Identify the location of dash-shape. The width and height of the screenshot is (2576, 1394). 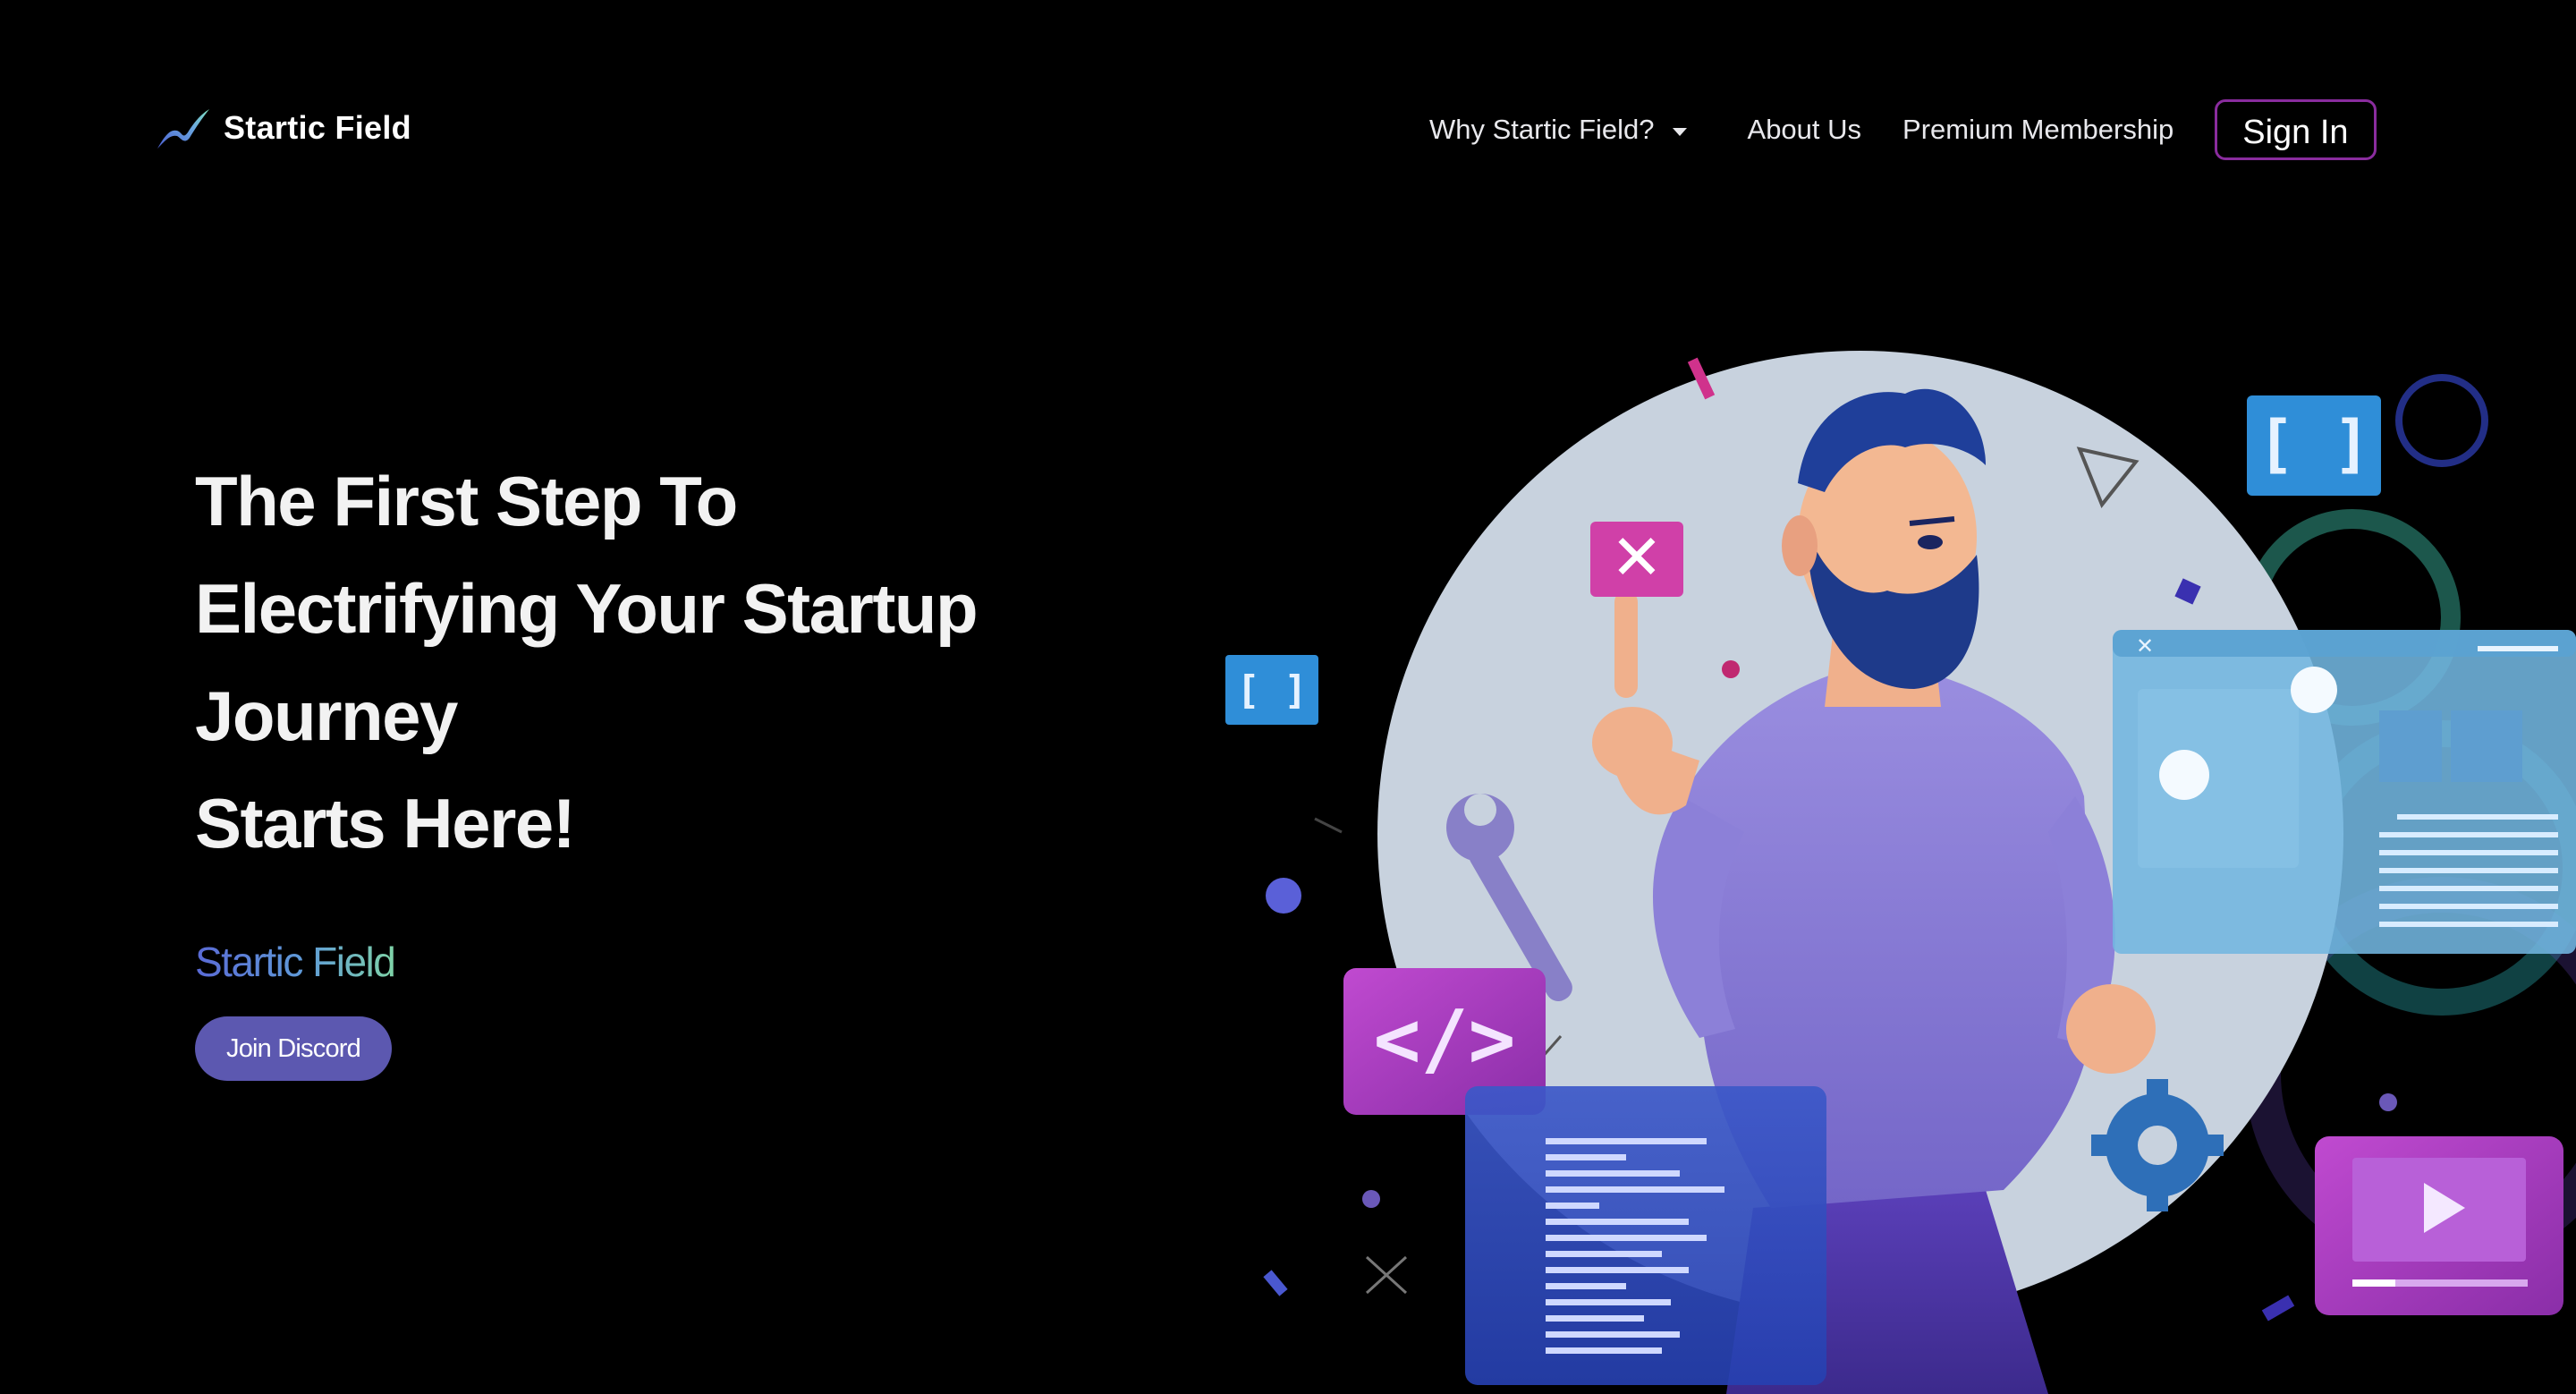
(1328, 825).